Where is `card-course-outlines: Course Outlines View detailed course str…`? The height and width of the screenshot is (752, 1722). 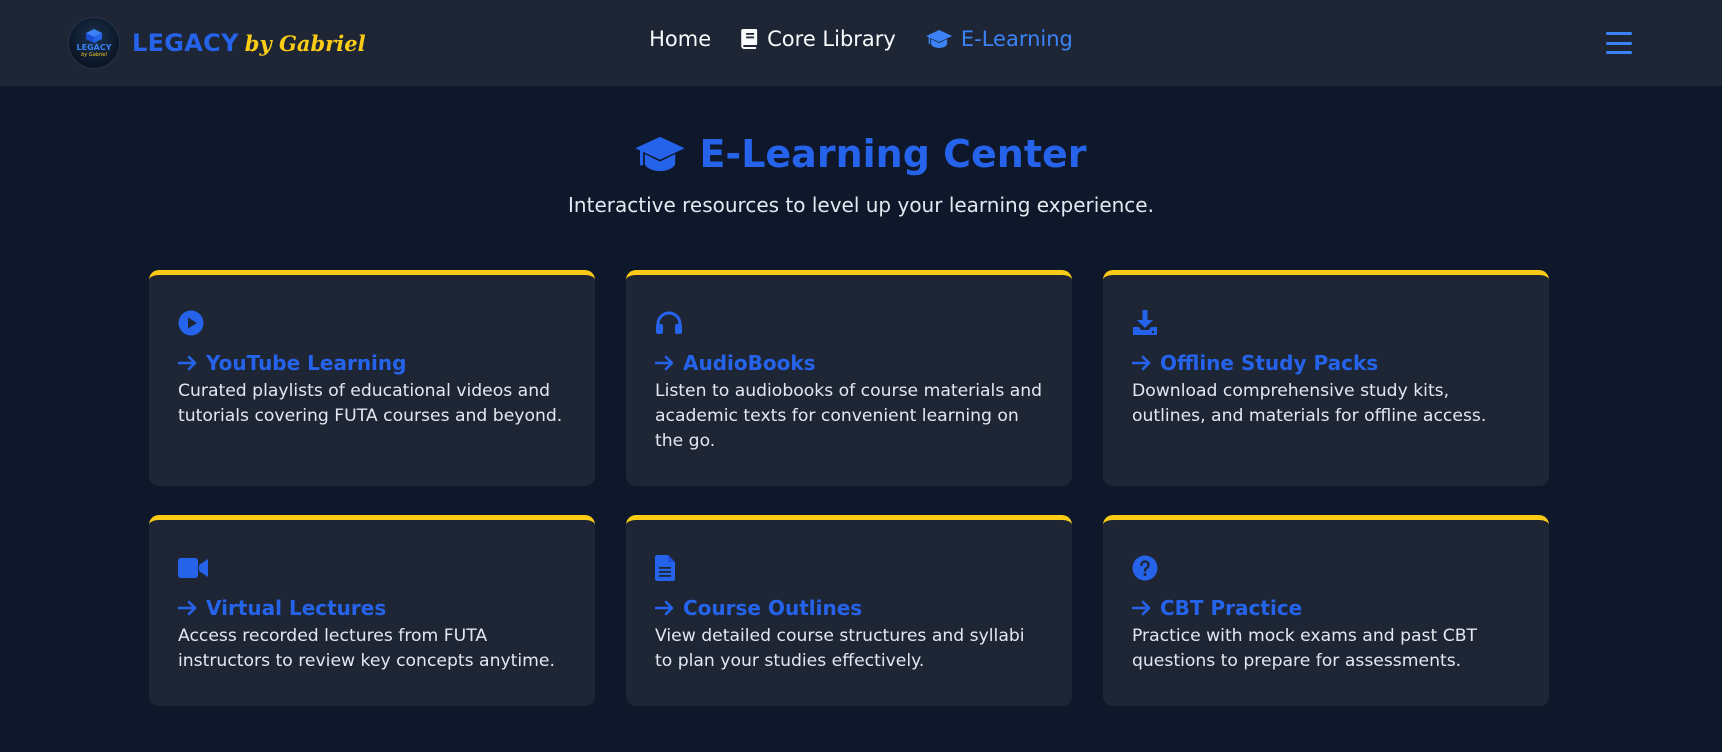 card-course-outlines: Course Outlines View detailed course str… is located at coordinates (849, 610).